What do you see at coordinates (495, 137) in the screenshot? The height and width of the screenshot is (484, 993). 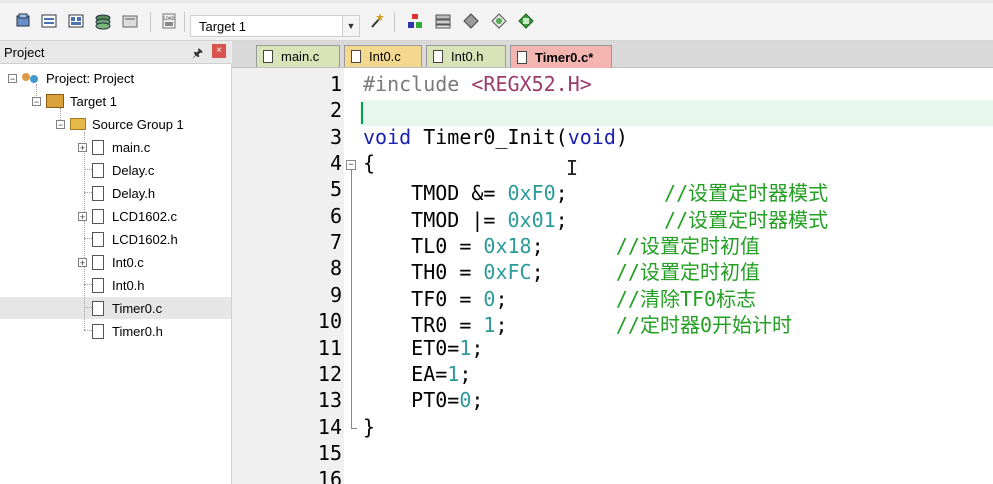 I see `code-line: void Timer0_Init(void)` at bounding box center [495, 137].